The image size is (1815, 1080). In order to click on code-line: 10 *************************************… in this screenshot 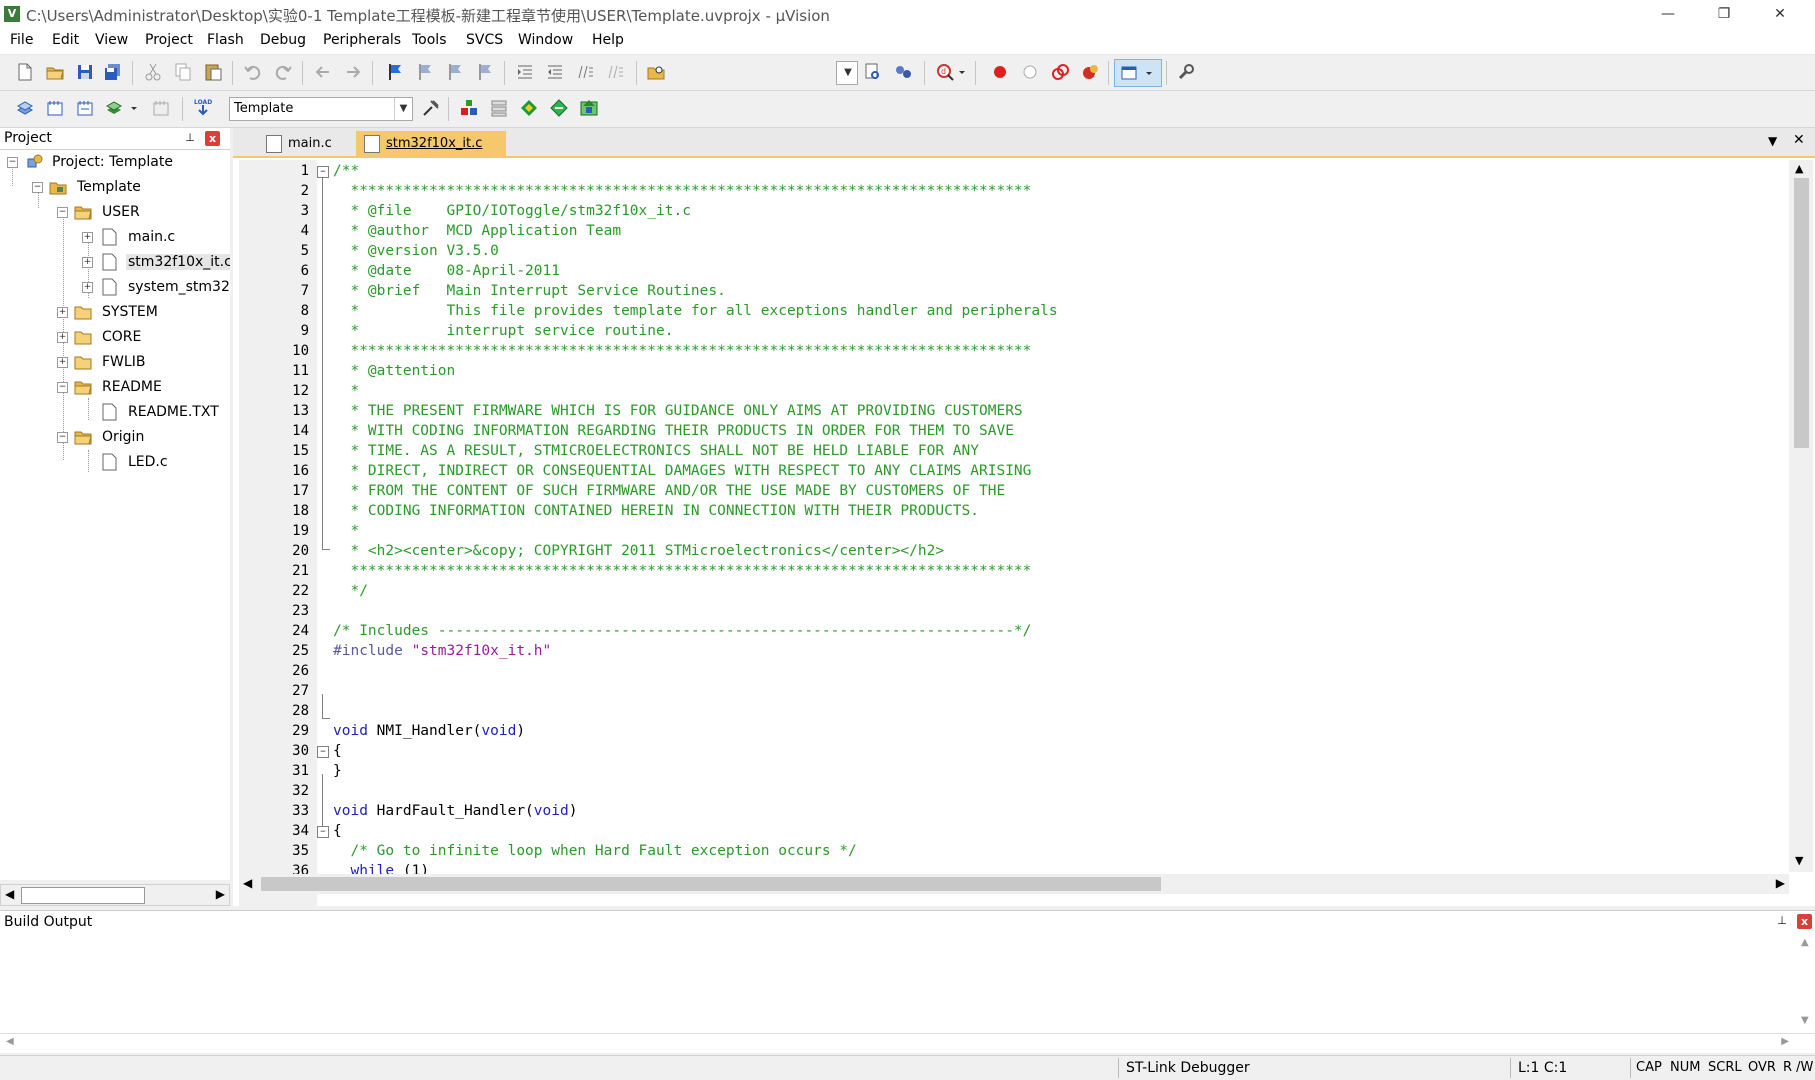, I will do `click(1013, 353)`.